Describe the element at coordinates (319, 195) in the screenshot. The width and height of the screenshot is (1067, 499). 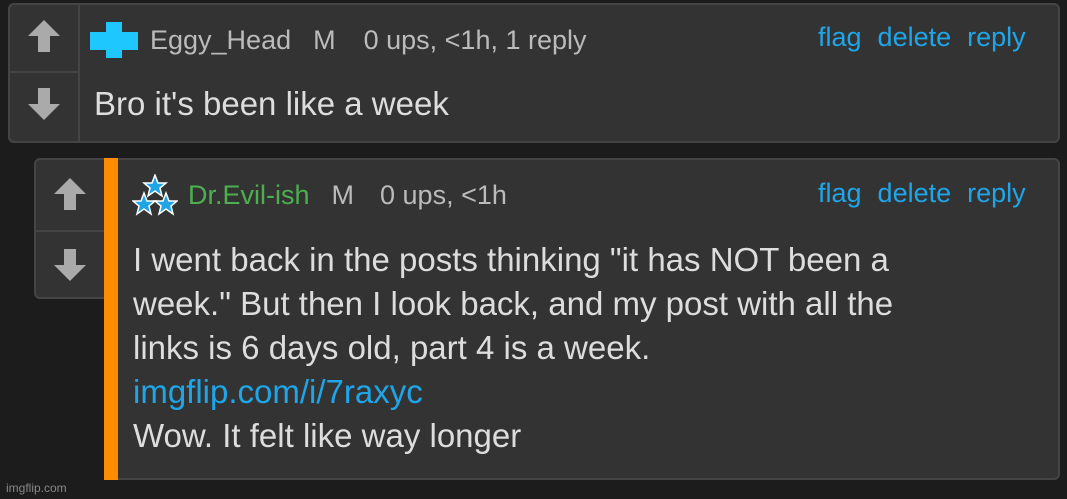
I see `comment-header: Dr.Evil-ish M 0 ups, <1h` at that location.